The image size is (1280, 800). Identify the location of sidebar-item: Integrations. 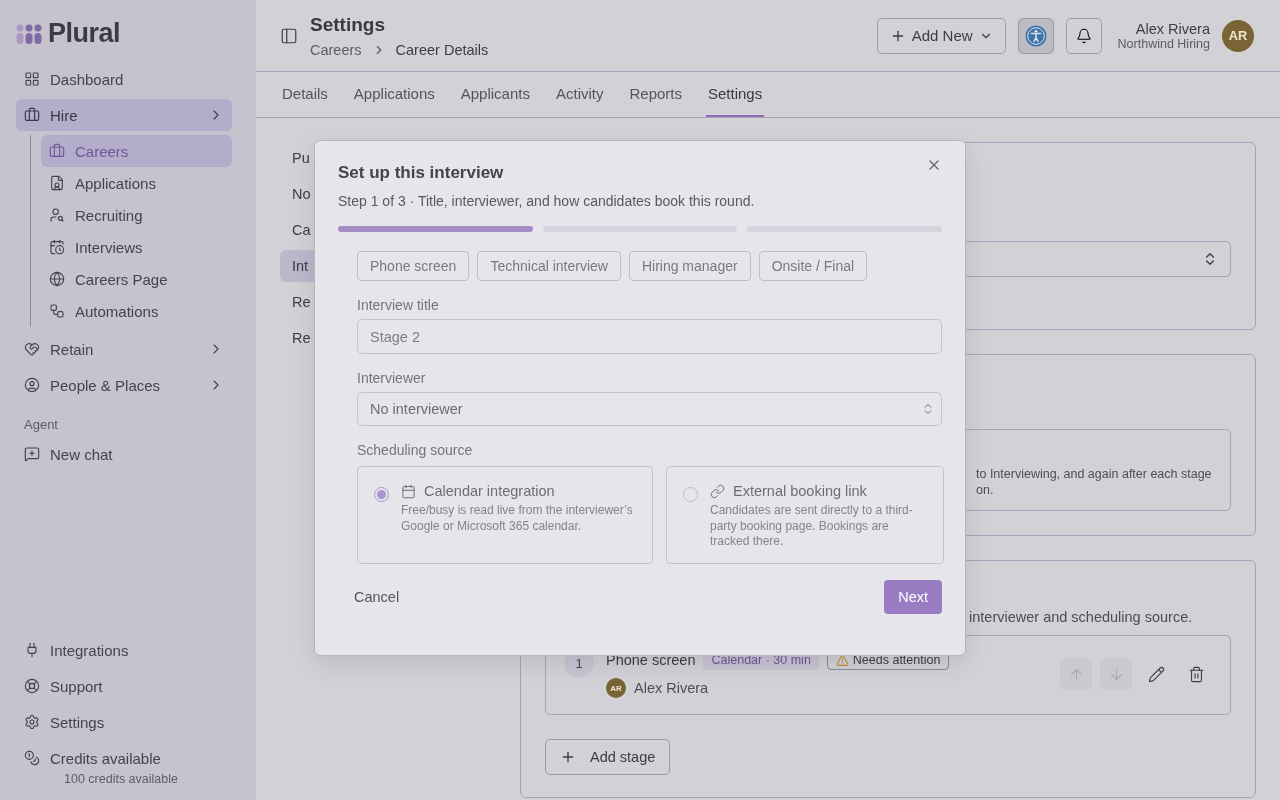
(124, 650).